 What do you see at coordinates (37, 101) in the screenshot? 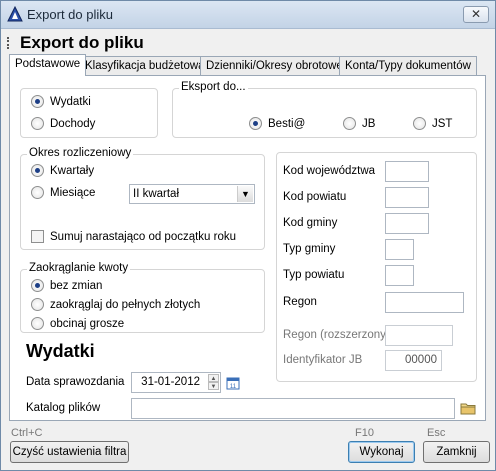
I see `radio-wydatki-dot` at bounding box center [37, 101].